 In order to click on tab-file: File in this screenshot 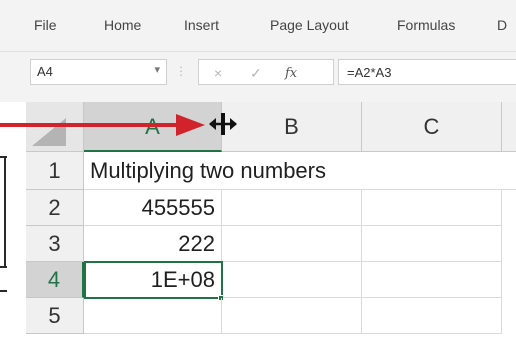, I will do `click(45, 25)`.